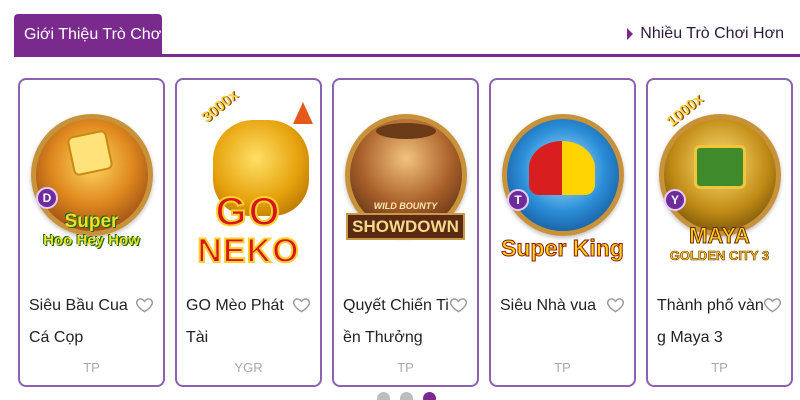  I want to click on game-thumbnail: D Super Hoo Hey How, so click(91, 184).